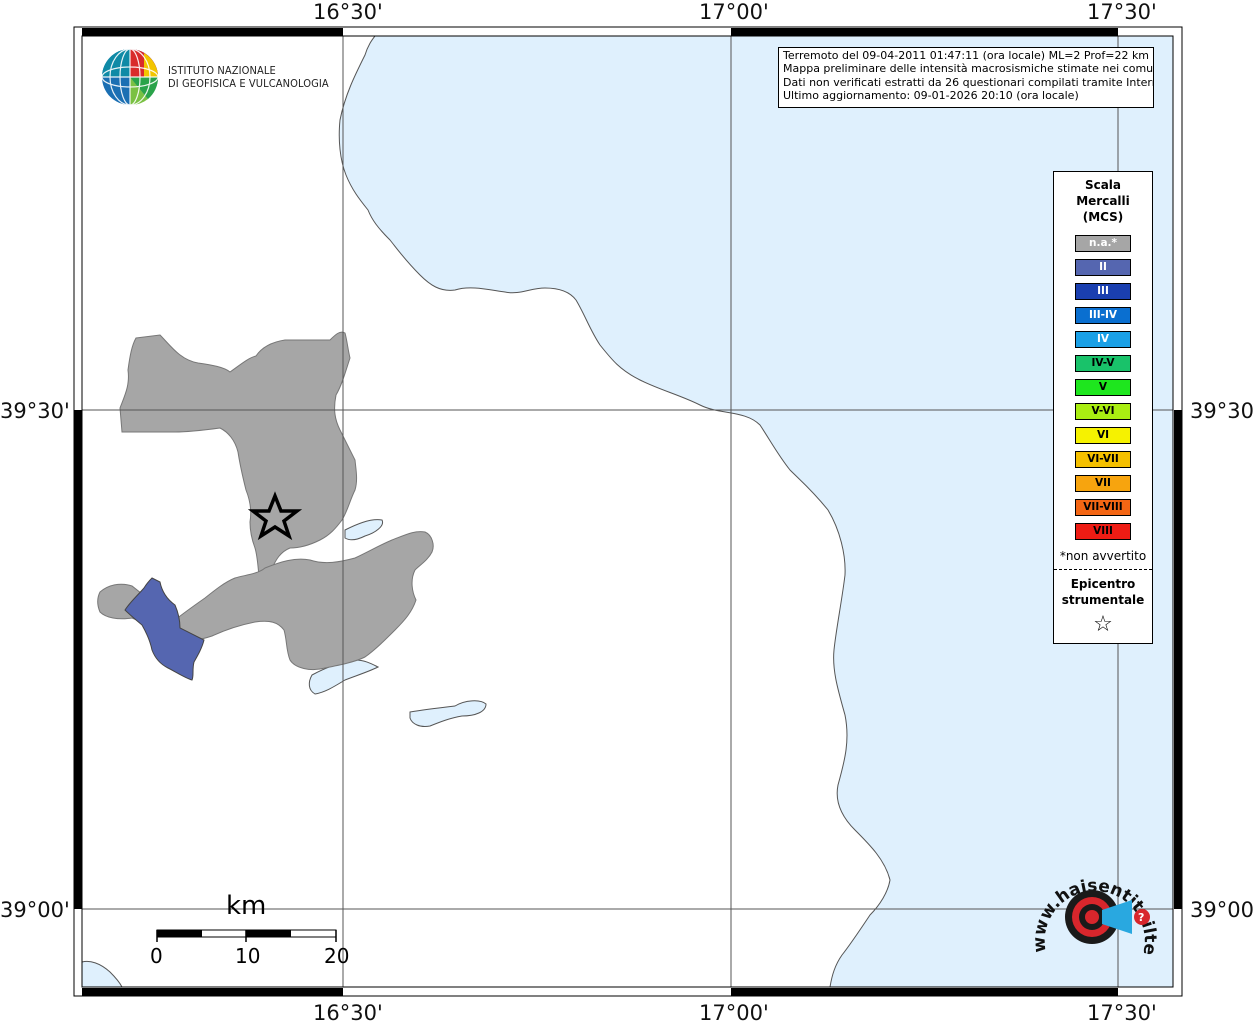 This screenshot has height=1025, width=1255. I want to click on legend-item: n.a.*, so click(1103, 243).